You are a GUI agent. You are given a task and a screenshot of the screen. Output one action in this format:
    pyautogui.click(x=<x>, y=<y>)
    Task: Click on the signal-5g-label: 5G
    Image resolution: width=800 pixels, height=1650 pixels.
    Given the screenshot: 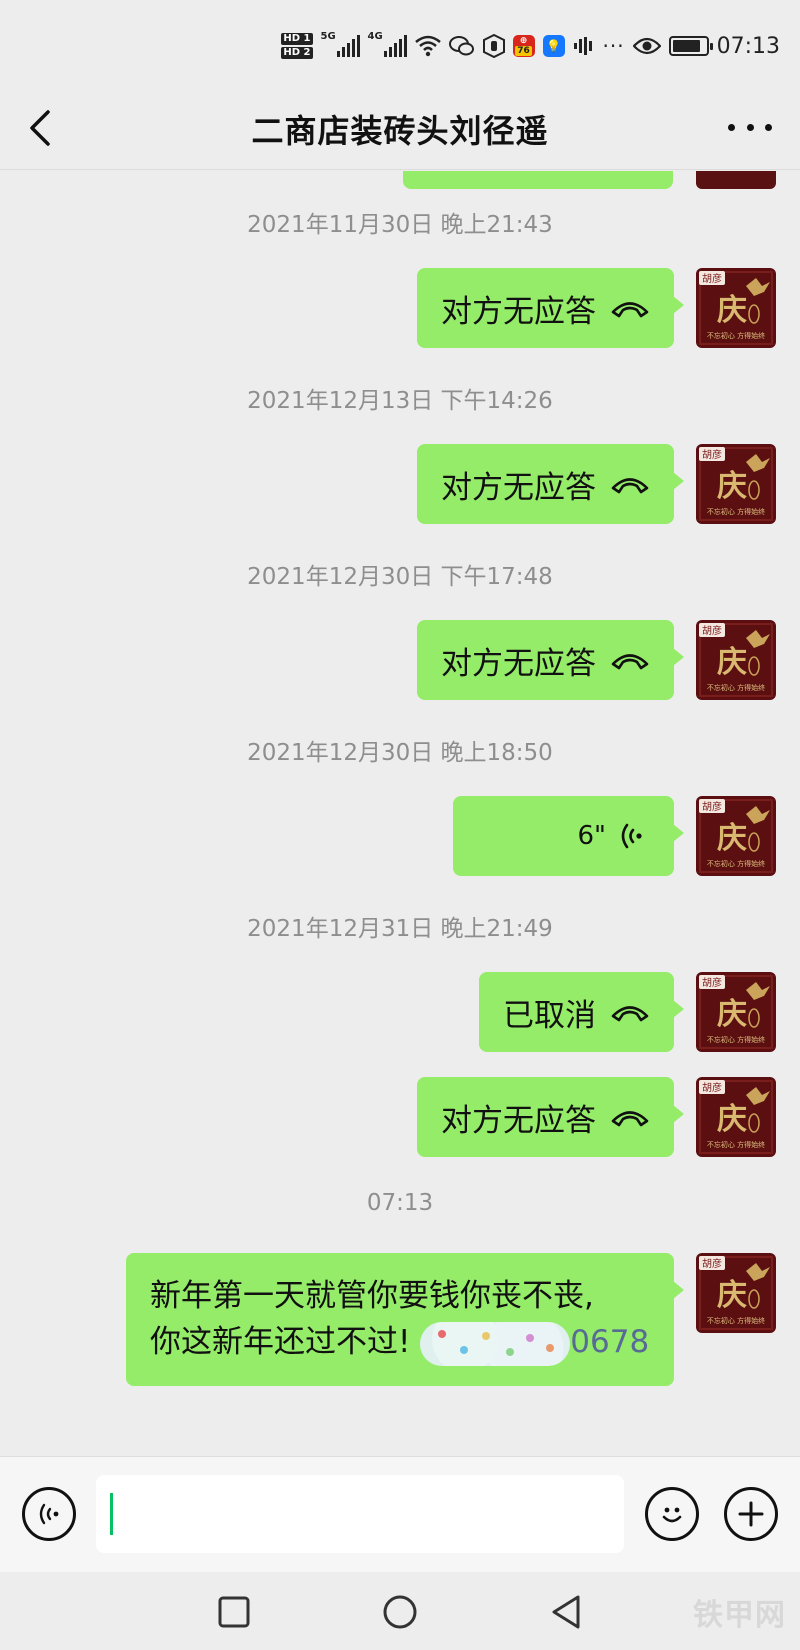 What is the action you would take?
    pyautogui.click(x=328, y=36)
    